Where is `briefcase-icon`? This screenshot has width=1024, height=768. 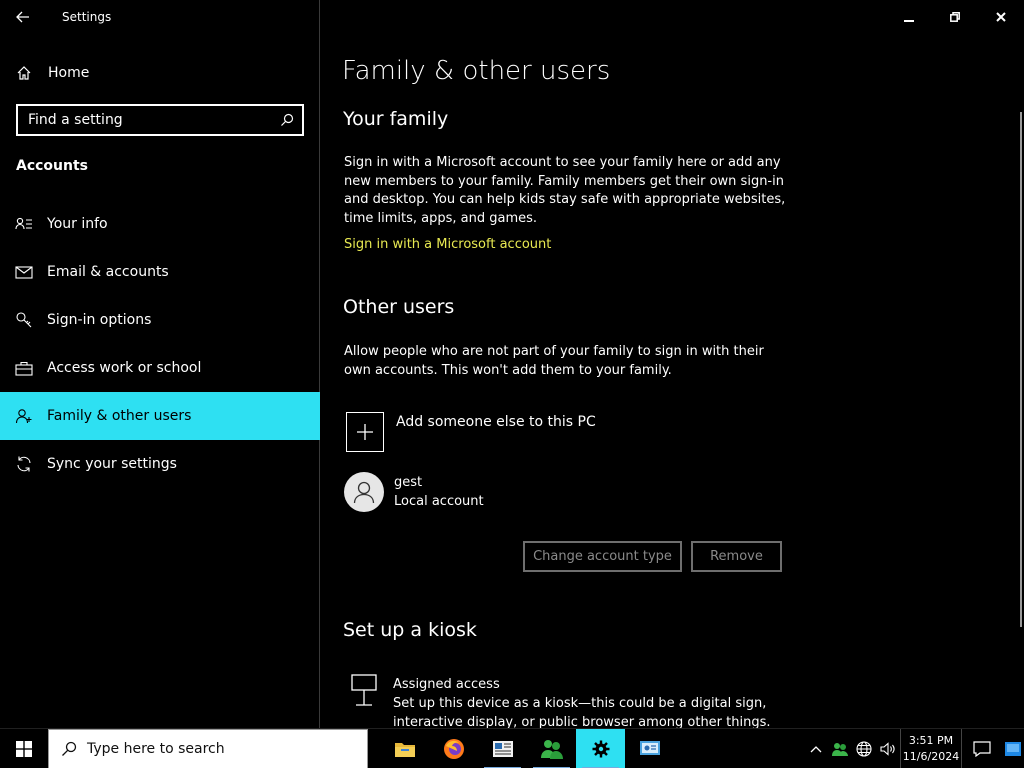 briefcase-icon is located at coordinates (24, 368).